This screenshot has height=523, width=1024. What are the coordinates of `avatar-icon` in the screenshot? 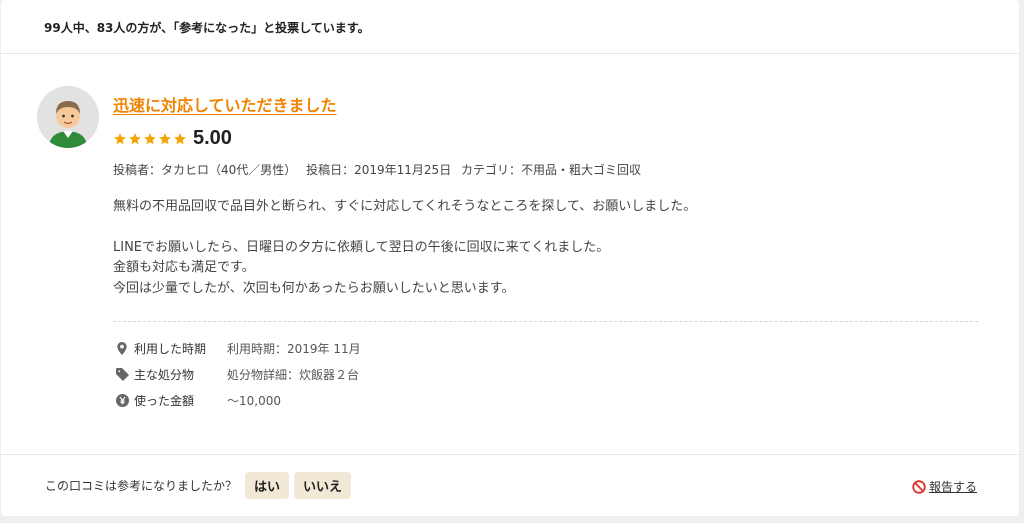 It's located at (68, 117).